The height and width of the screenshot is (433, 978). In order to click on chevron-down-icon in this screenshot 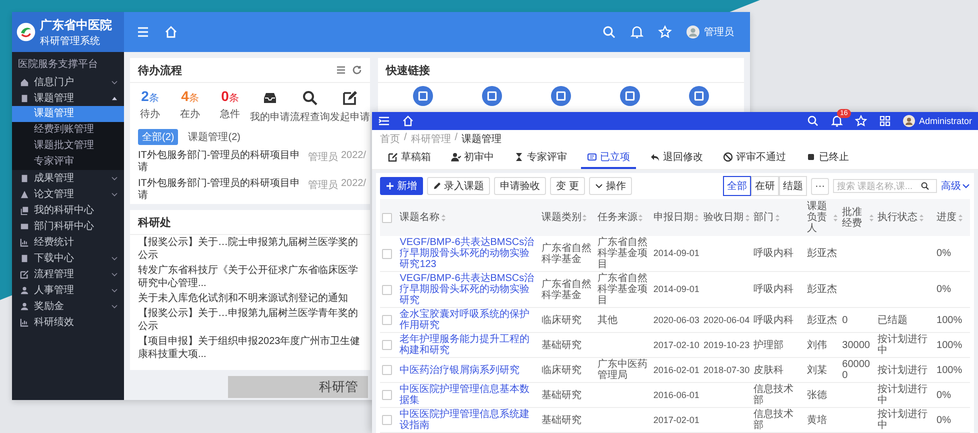, I will do `click(598, 186)`.